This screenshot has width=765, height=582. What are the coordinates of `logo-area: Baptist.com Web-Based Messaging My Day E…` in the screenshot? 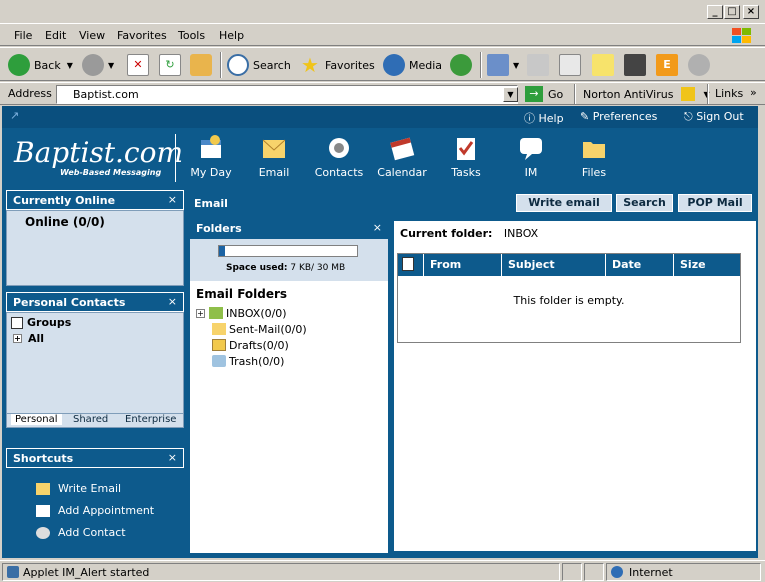 It's located at (380, 158).